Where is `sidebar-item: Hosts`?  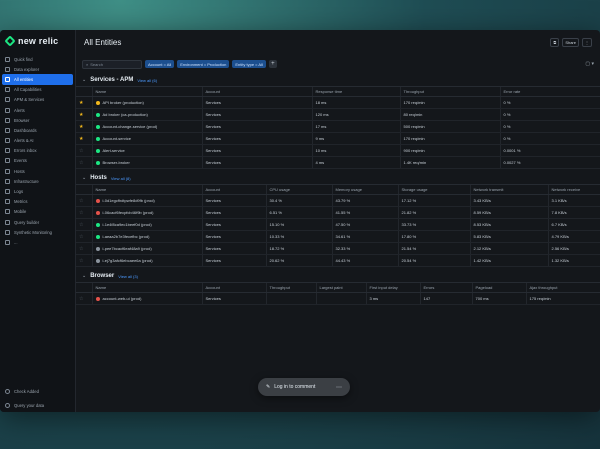
sidebar-item: Hosts is located at coordinates (37, 171).